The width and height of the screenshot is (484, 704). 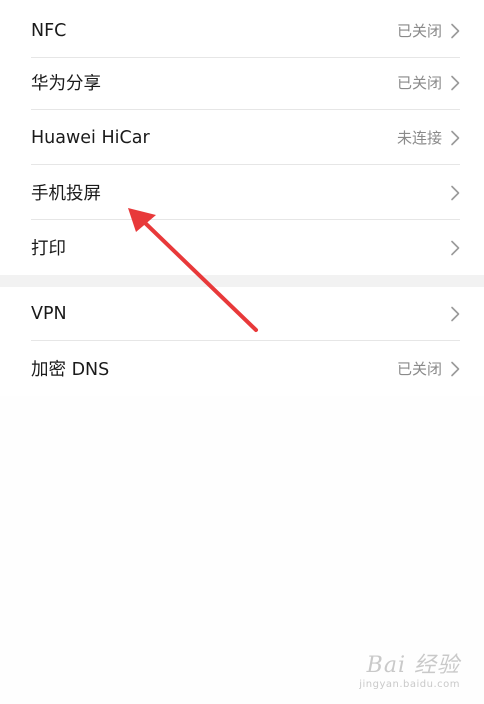 What do you see at coordinates (49, 314) in the screenshot?
I see `settings-item-label: VPN` at bounding box center [49, 314].